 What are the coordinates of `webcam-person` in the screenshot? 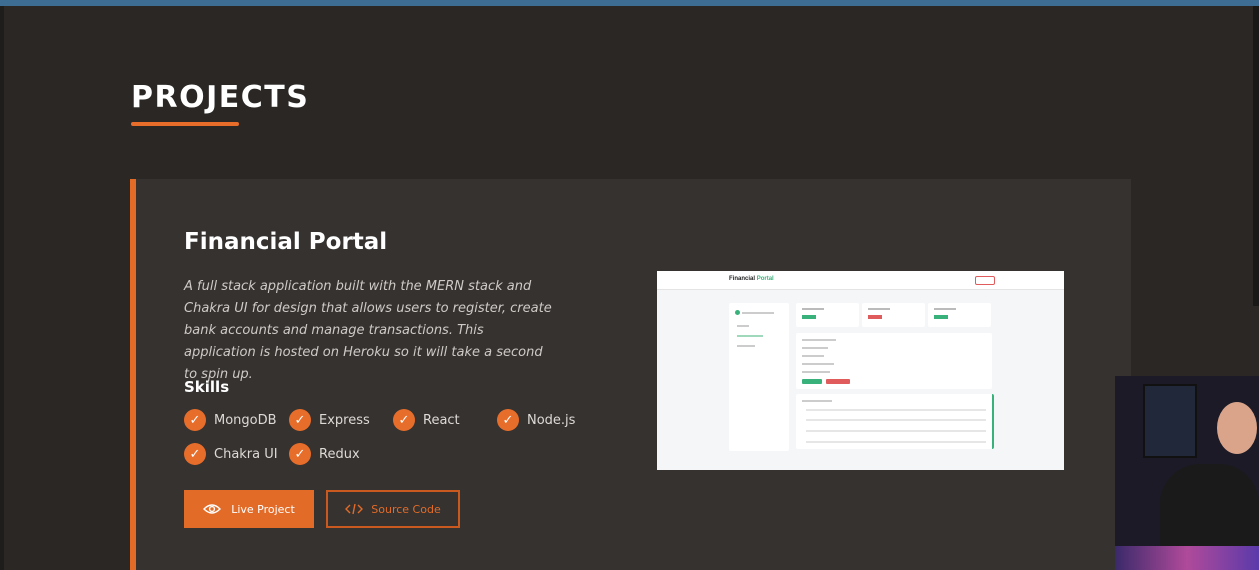 It's located at (1209, 505).